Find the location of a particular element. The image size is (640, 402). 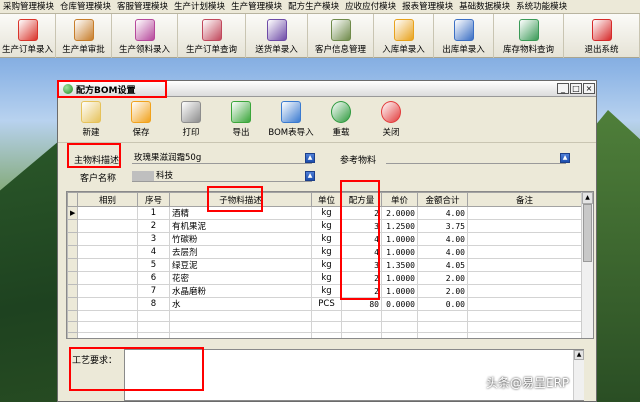

amount-column-header: 金额合计 is located at coordinates (442, 199).